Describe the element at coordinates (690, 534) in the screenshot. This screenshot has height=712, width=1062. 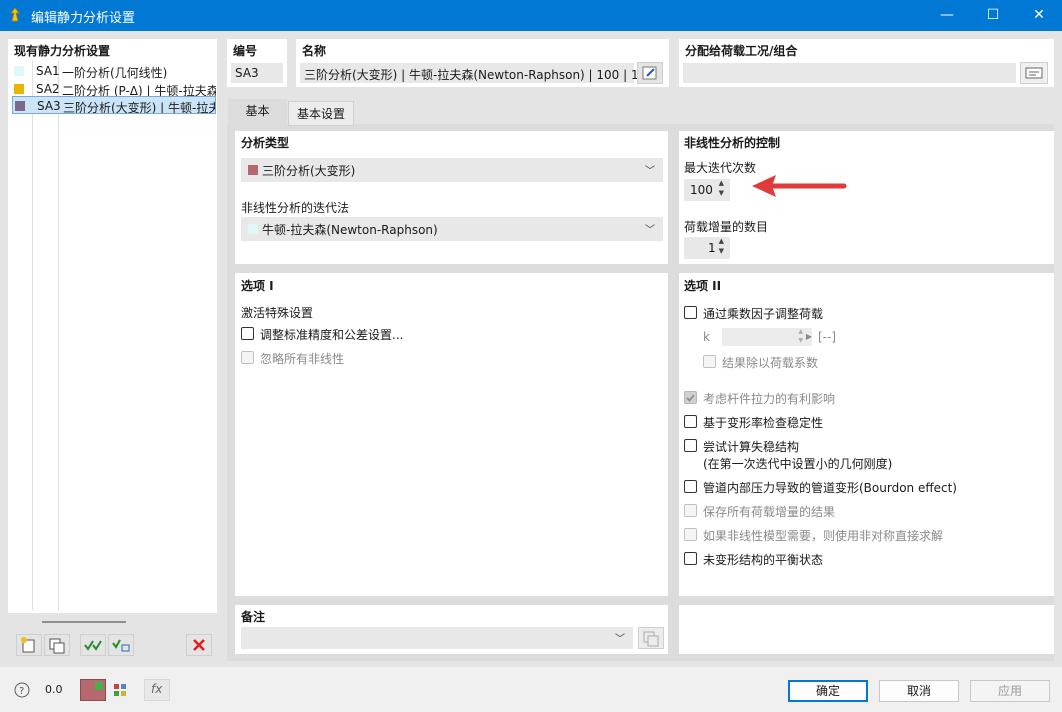
I see `unsymmetric-solver-checkbox` at that location.